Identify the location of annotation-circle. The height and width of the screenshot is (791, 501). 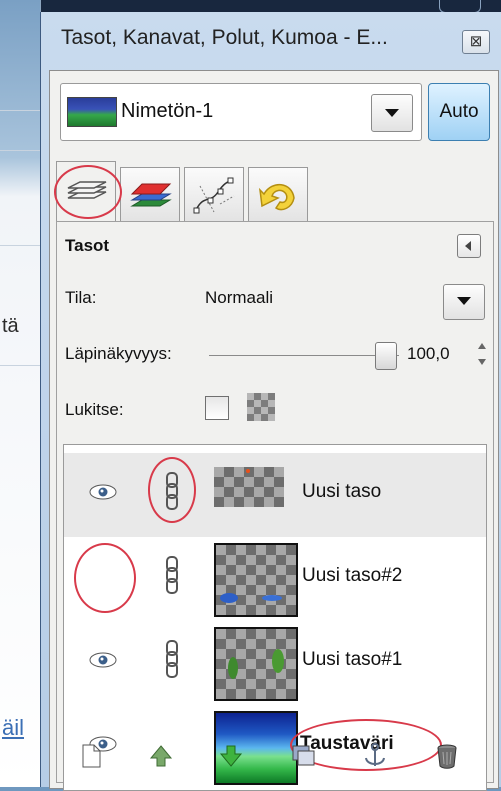
(105, 578).